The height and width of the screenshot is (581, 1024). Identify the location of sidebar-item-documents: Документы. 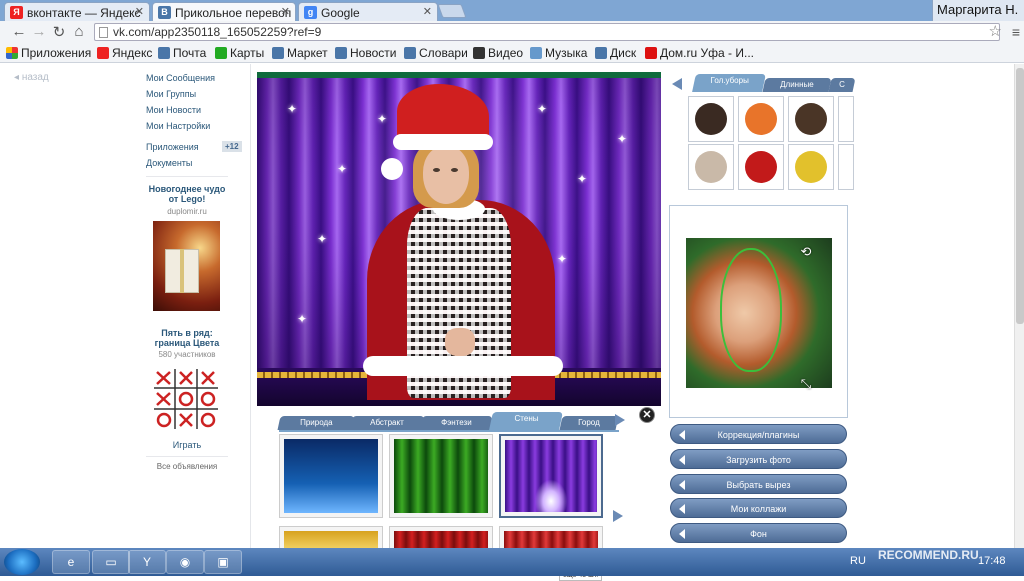
(169, 163).